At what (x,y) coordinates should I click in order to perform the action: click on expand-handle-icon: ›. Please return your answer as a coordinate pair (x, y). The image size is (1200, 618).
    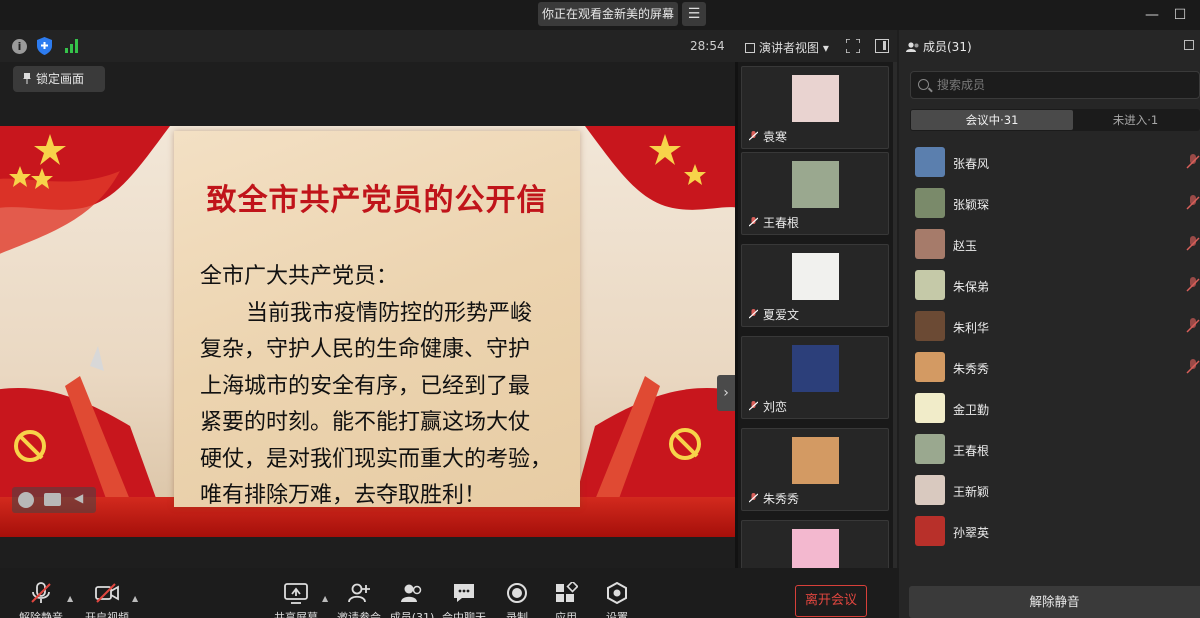
    Looking at the image, I should click on (726, 393).